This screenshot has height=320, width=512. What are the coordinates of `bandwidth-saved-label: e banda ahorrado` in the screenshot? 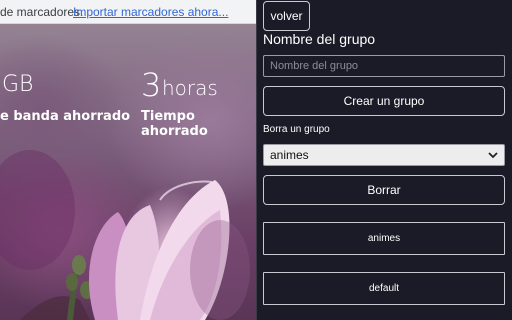 It's located at (65, 116).